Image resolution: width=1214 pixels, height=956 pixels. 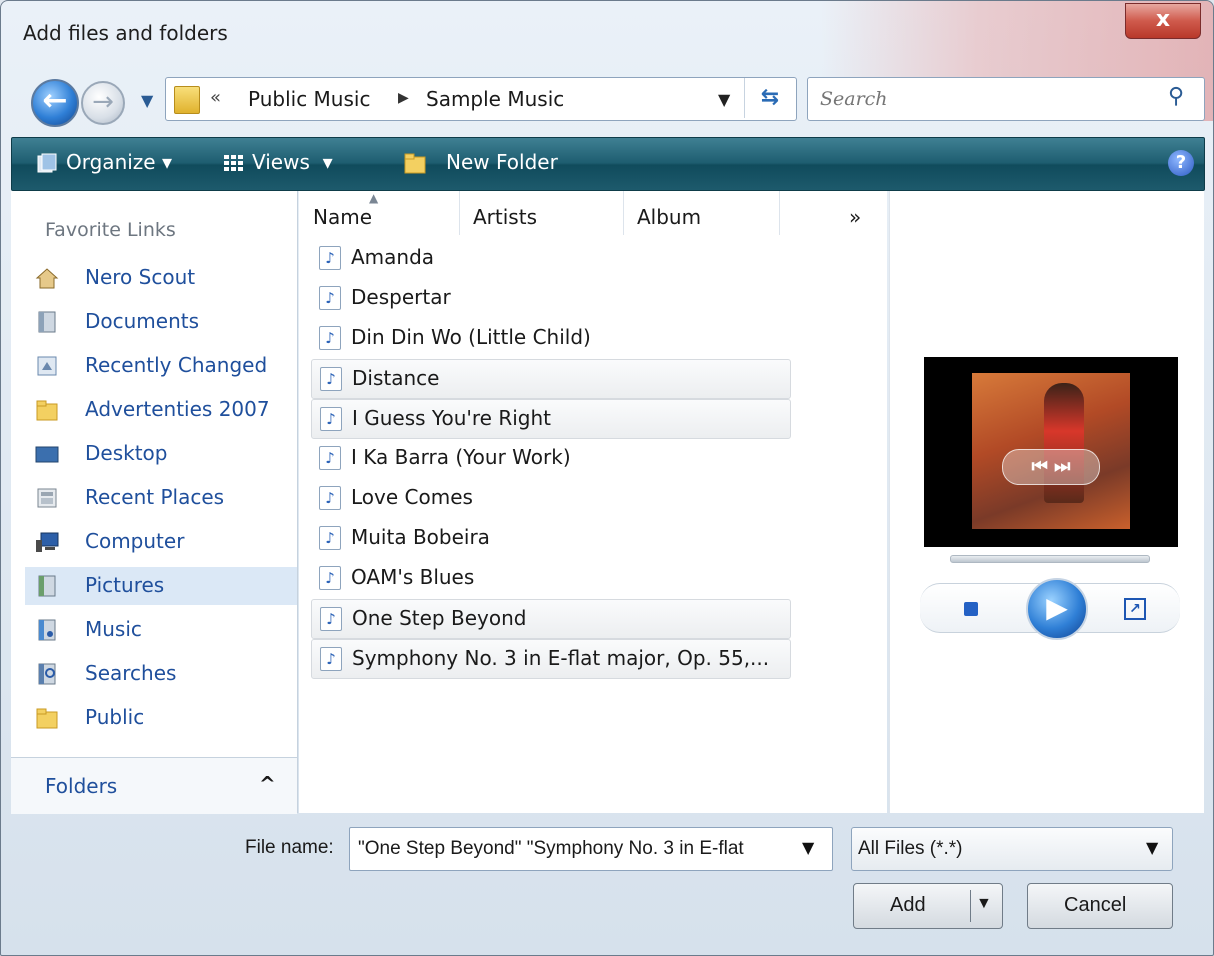 What do you see at coordinates (267, 784) in the screenshot?
I see `chevron-up-icon: ^` at bounding box center [267, 784].